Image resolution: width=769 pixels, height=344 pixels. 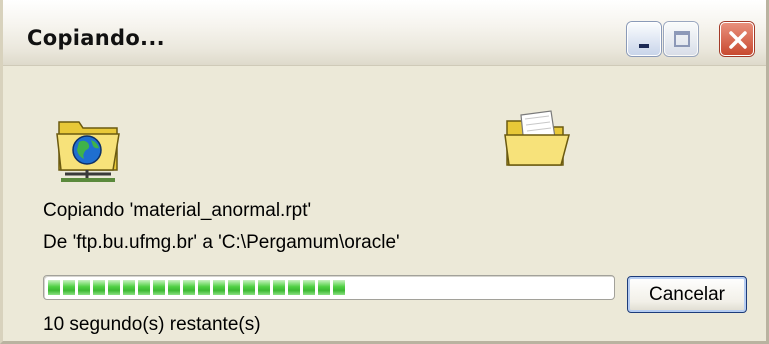 I want to click on cancel-button: Cancelar, so click(x=687, y=294).